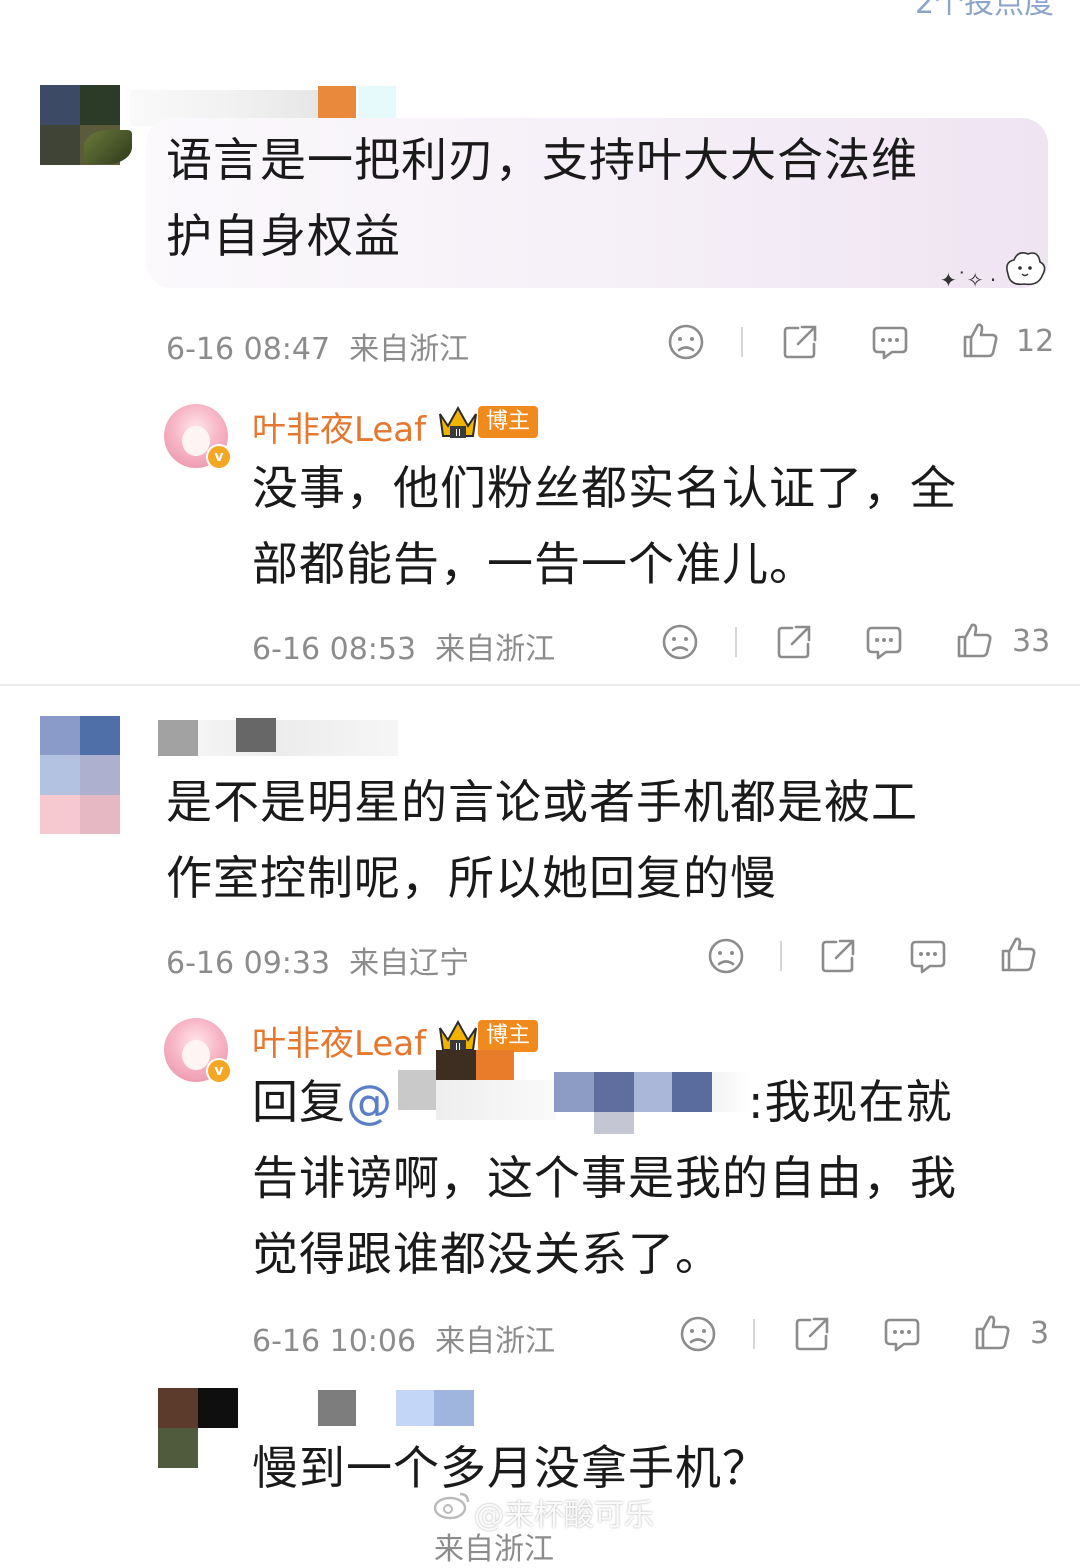 The height and width of the screenshot is (1568, 1080). Describe the element at coordinates (1031, 641) in the screenshot. I see `like-count: 33` at that location.